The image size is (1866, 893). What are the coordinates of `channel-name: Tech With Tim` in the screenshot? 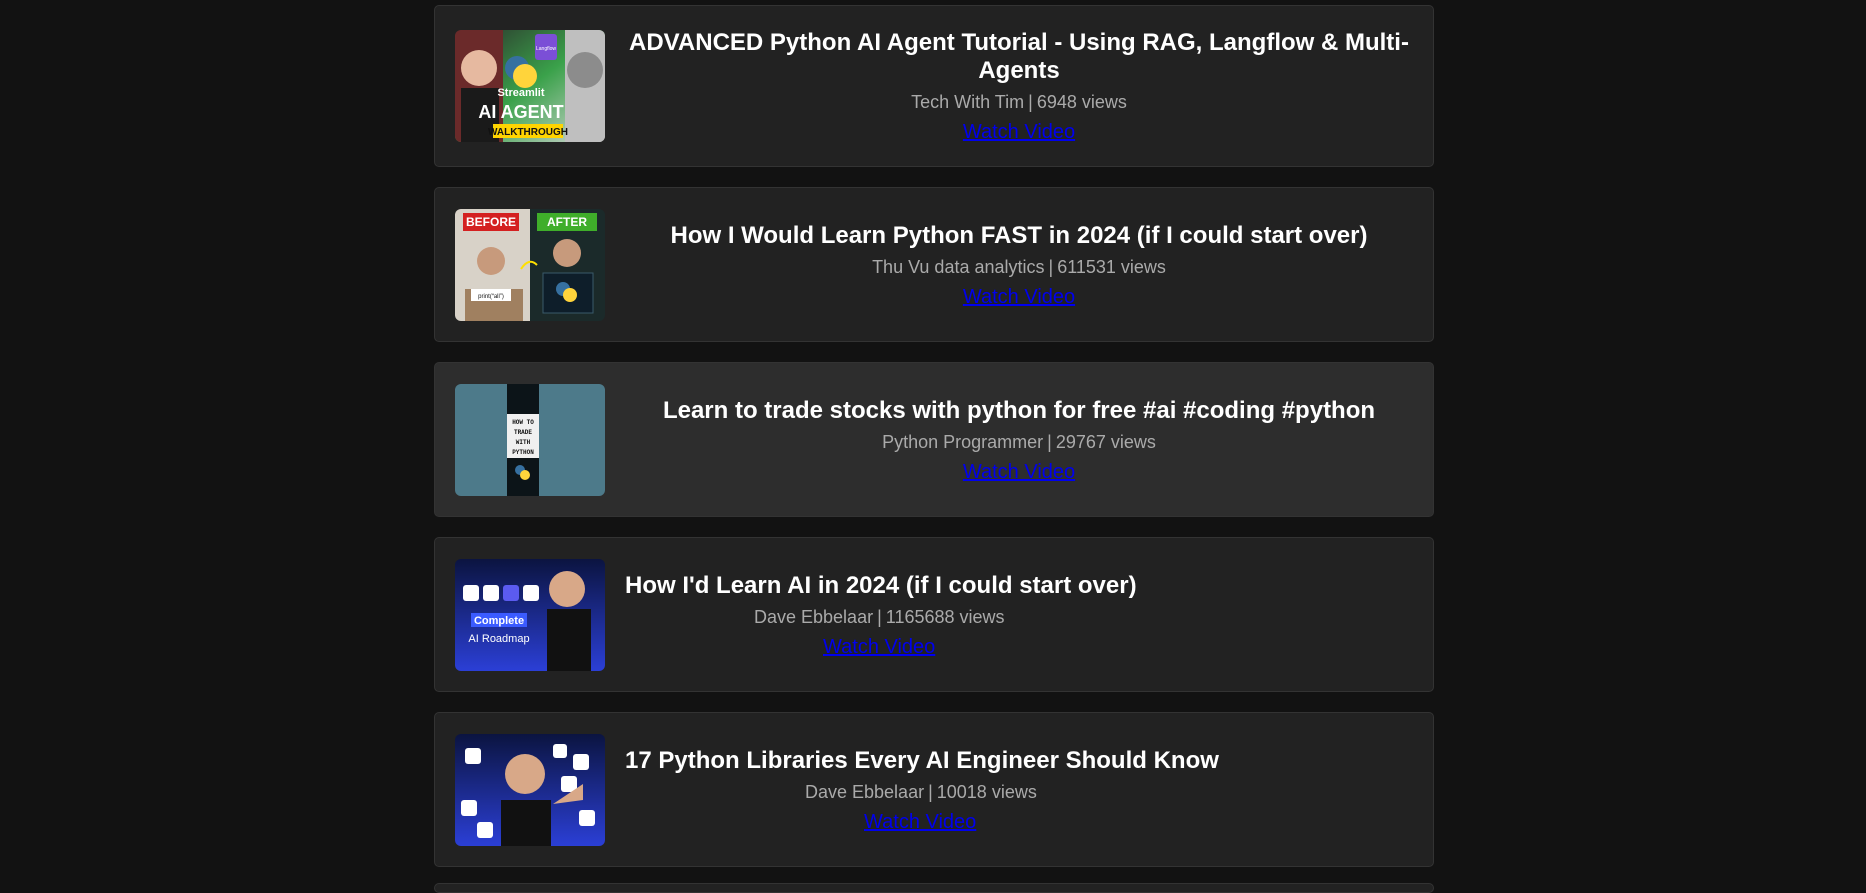 It's located at (968, 102).